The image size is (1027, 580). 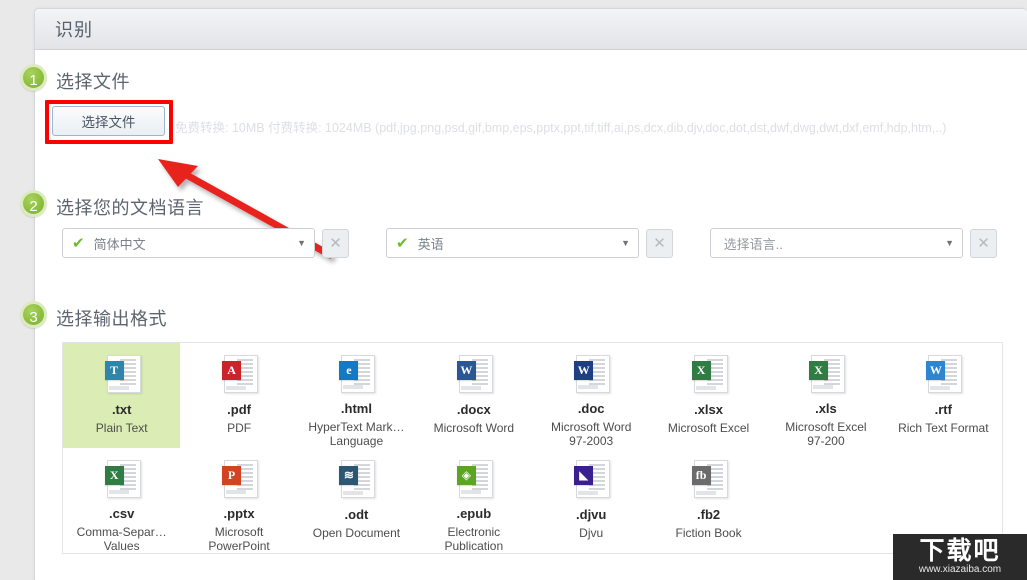 I want to click on language-select-1: ✔ 简体中文 ▼, so click(x=188, y=243).